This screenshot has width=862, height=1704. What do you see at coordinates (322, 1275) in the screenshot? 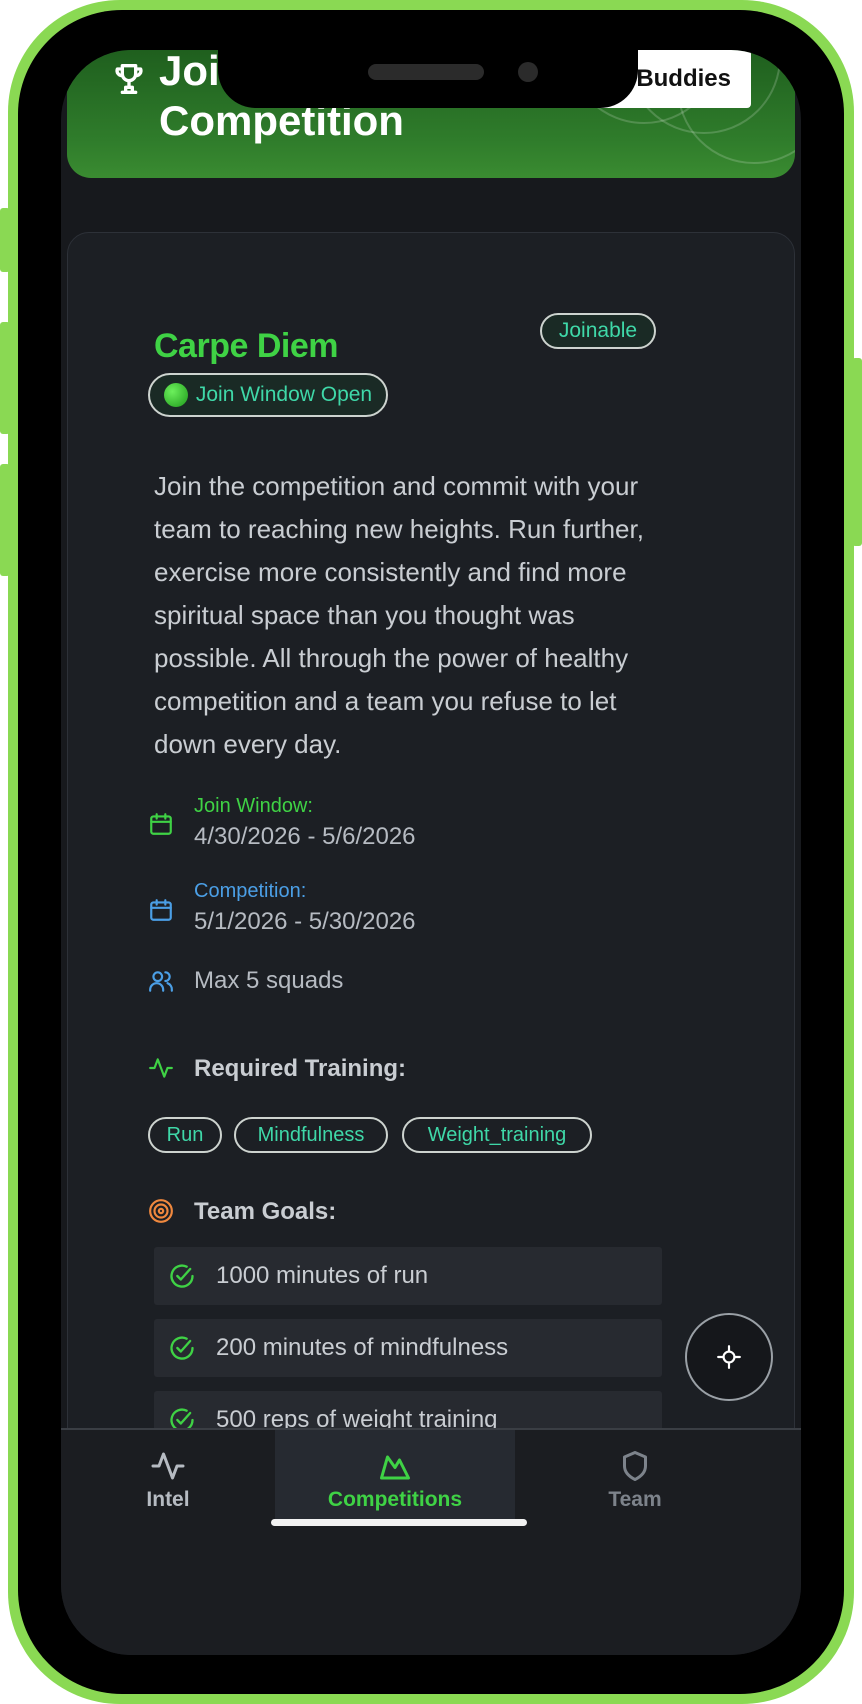
I see `goal-text: 1000 minutes of run` at bounding box center [322, 1275].